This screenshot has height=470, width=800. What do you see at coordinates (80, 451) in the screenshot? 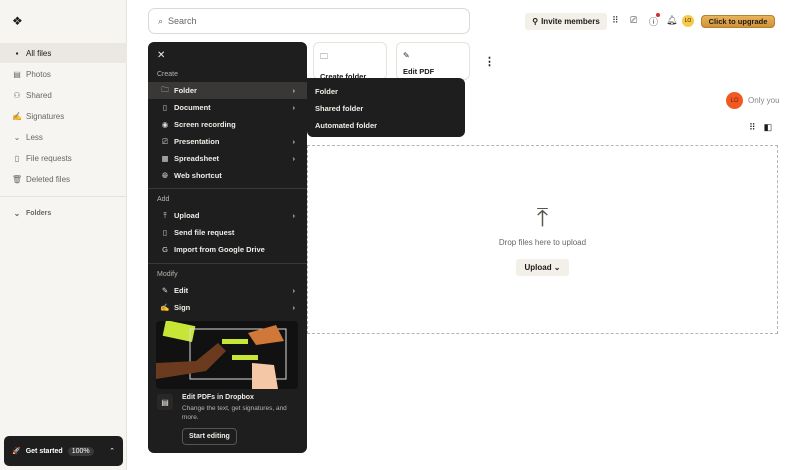
I see `progress-badge: 100%` at bounding box center [80, 451].